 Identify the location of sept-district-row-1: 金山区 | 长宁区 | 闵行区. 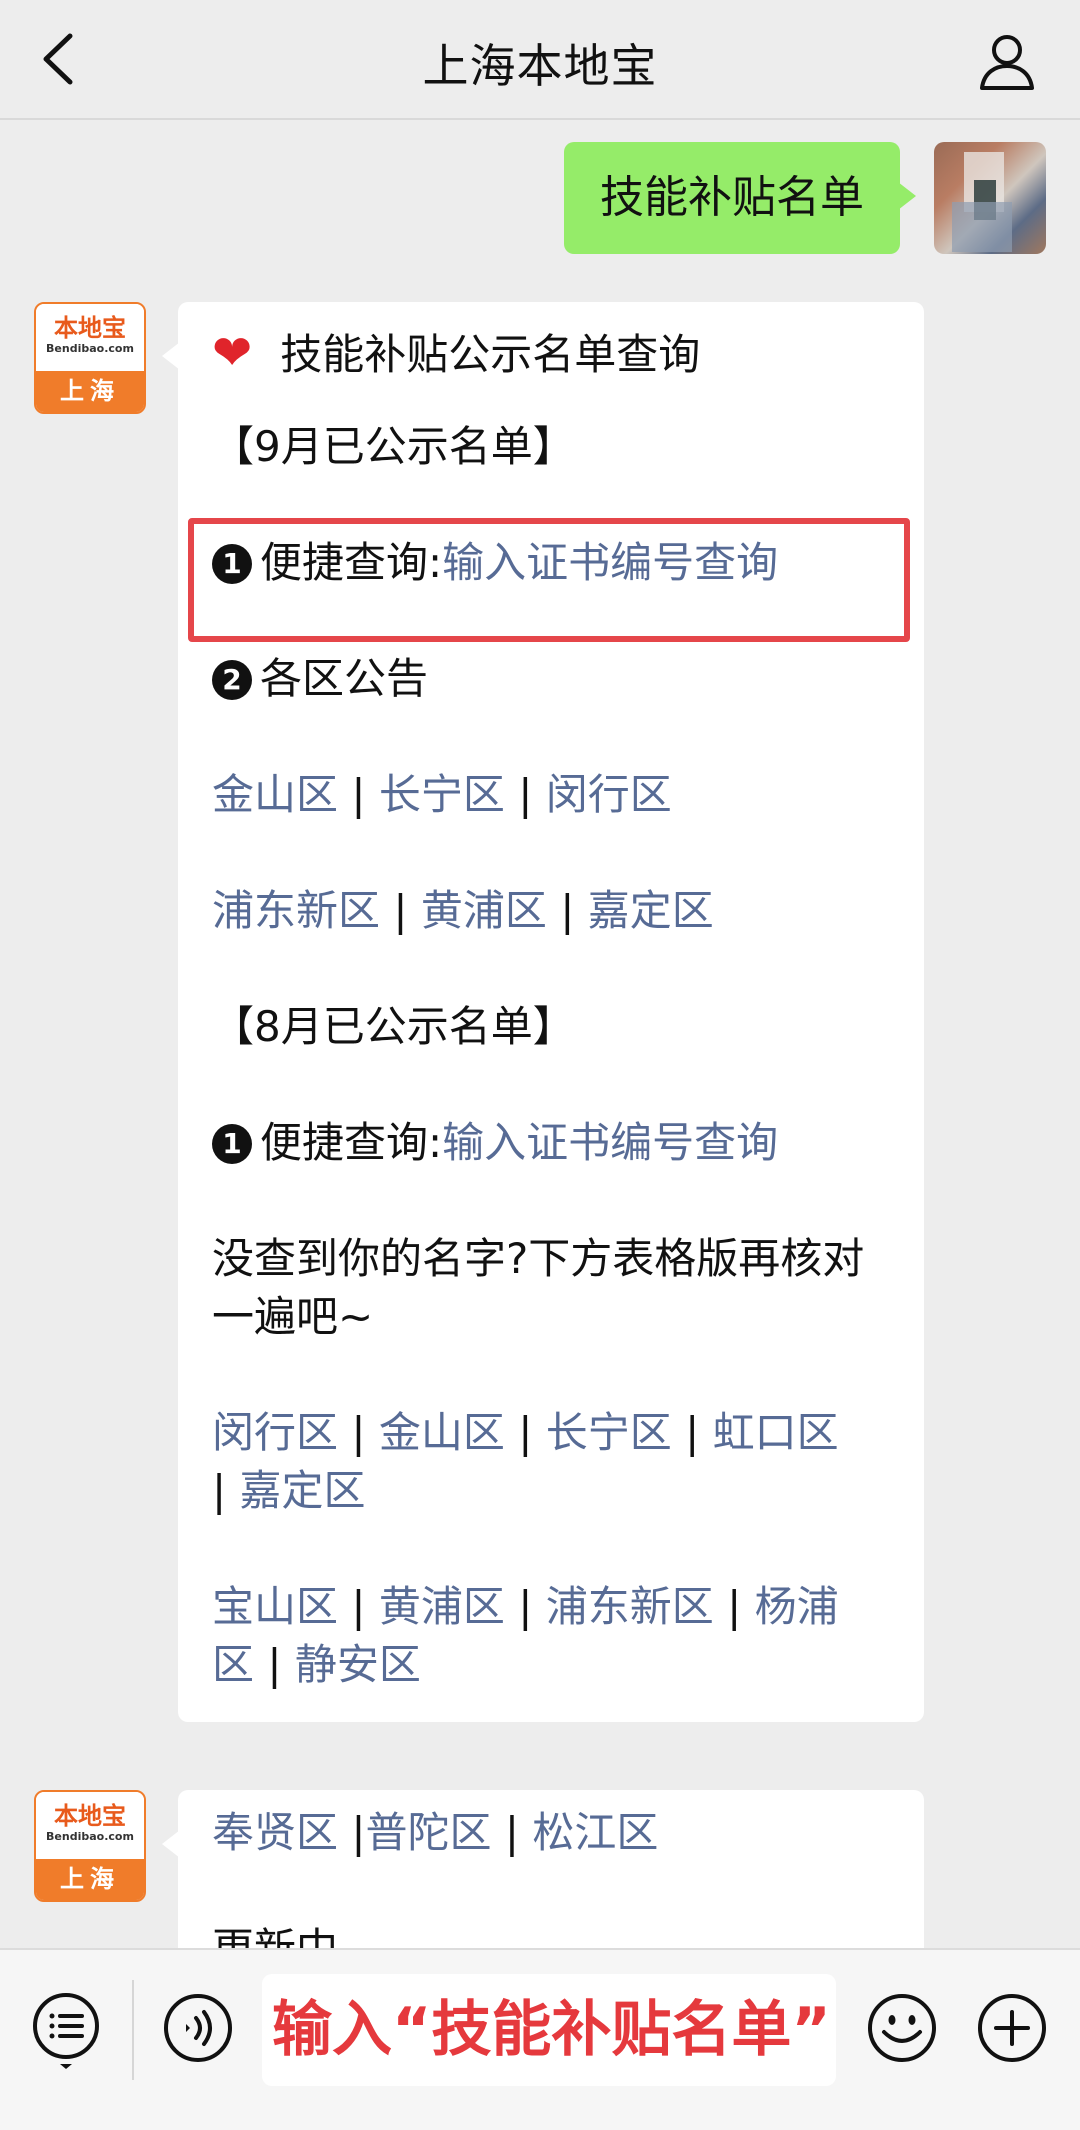
(442, 794).